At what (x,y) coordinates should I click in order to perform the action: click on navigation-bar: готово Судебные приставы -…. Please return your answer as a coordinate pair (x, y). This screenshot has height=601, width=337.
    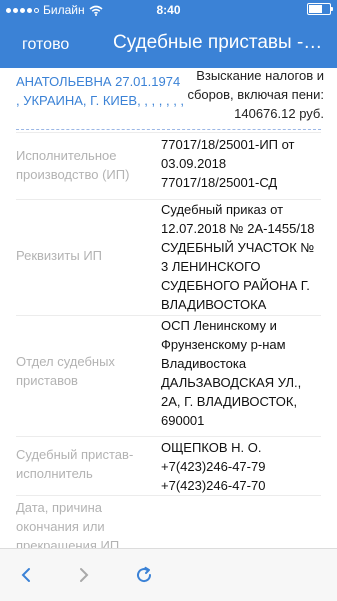
    Looking at the image, I should click on (168, 44).